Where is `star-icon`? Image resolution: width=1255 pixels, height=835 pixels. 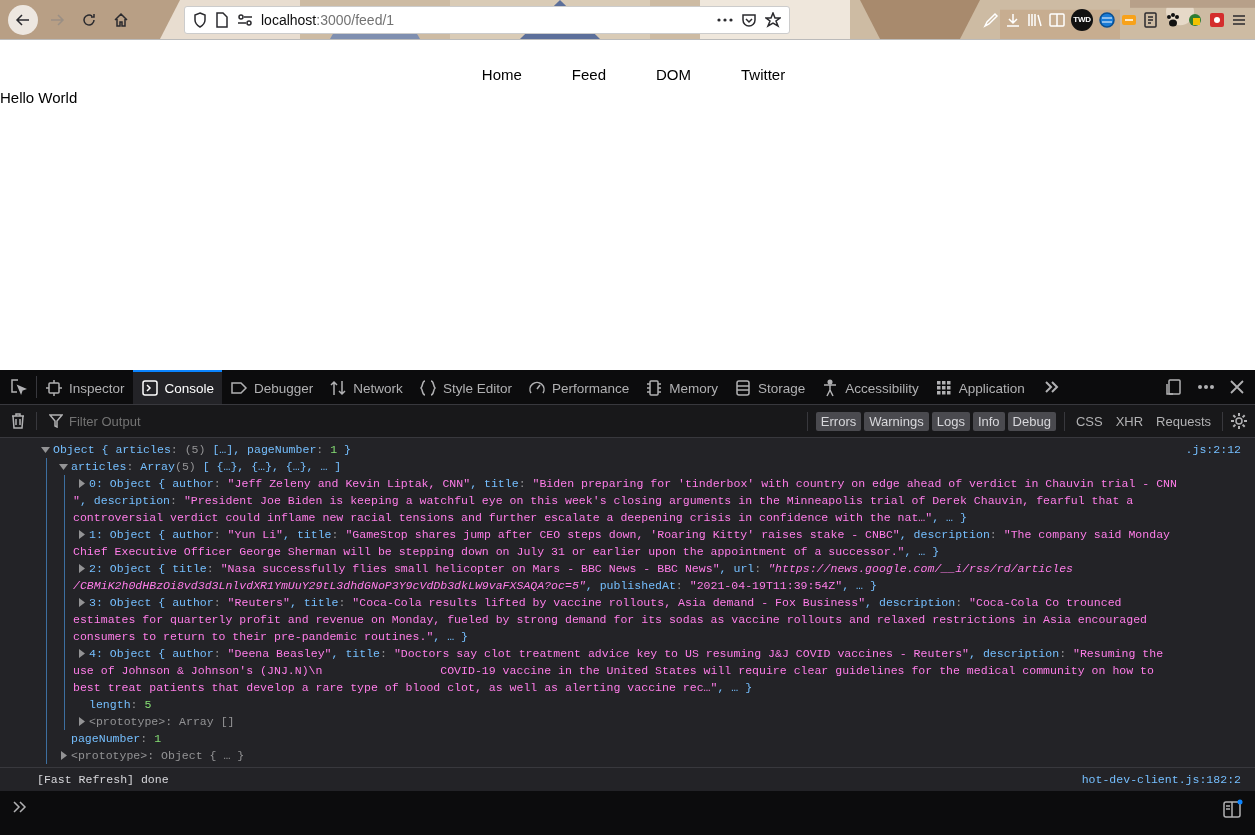 star-icon is located at coordinates (773, 19).